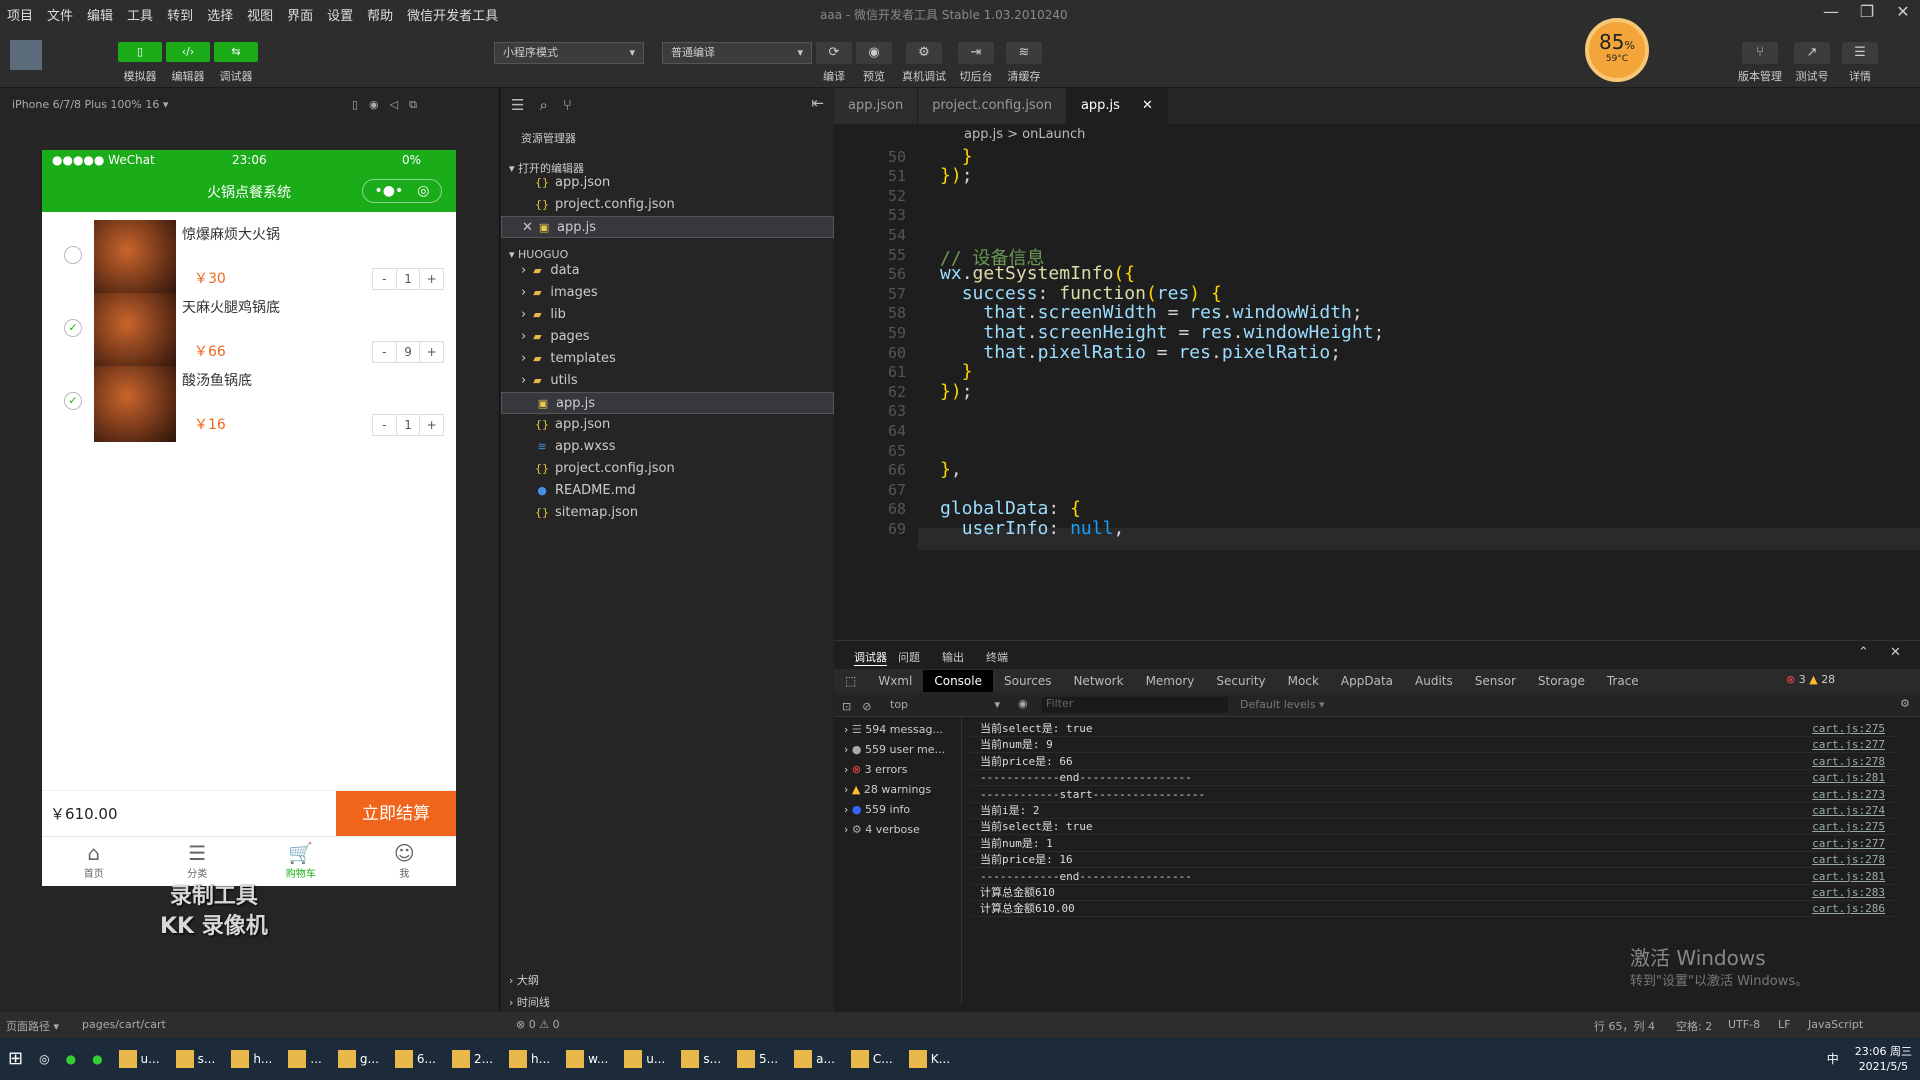  Describe the element at coordinates (1098, 681) in the screenshot. I see `devtools-tab: Network` at that location.